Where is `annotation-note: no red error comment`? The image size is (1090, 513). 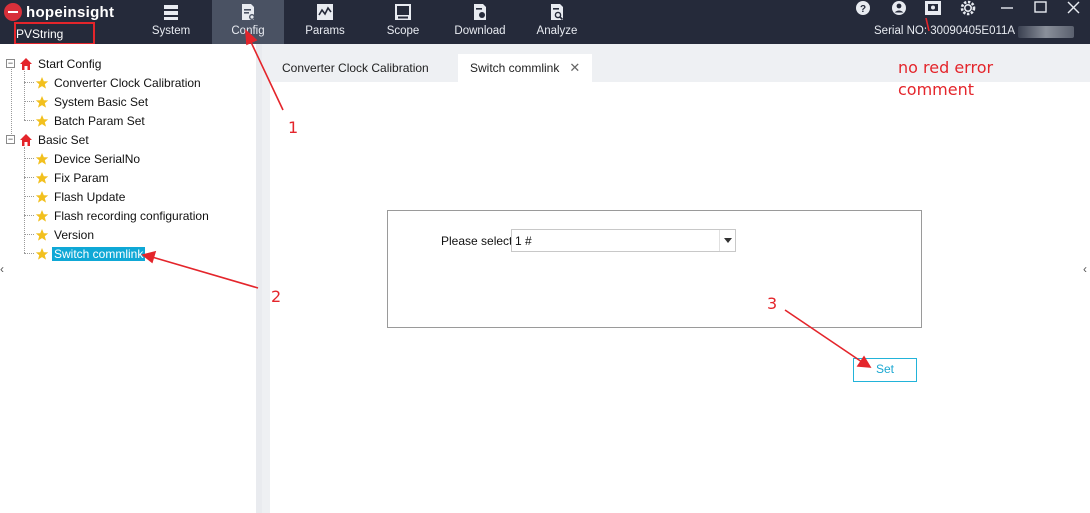 annotation-note: no red error comment is located at coordinates (946, 78).